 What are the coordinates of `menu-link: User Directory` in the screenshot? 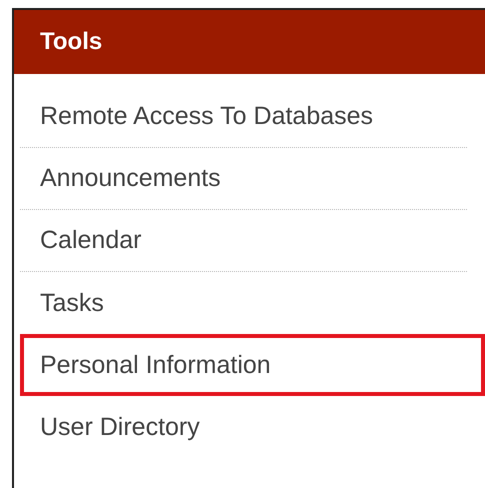 It's located at (243, 427).